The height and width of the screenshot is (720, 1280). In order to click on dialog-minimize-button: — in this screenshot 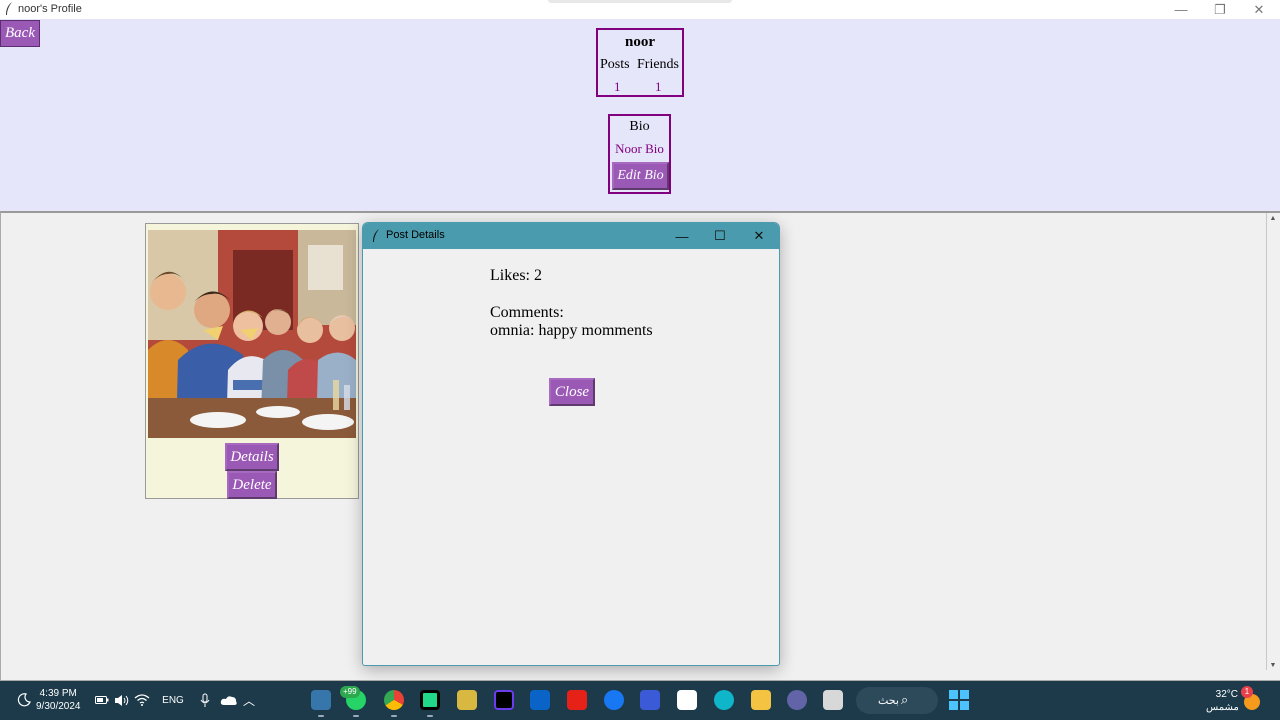, I will do `click(682, 236)`.